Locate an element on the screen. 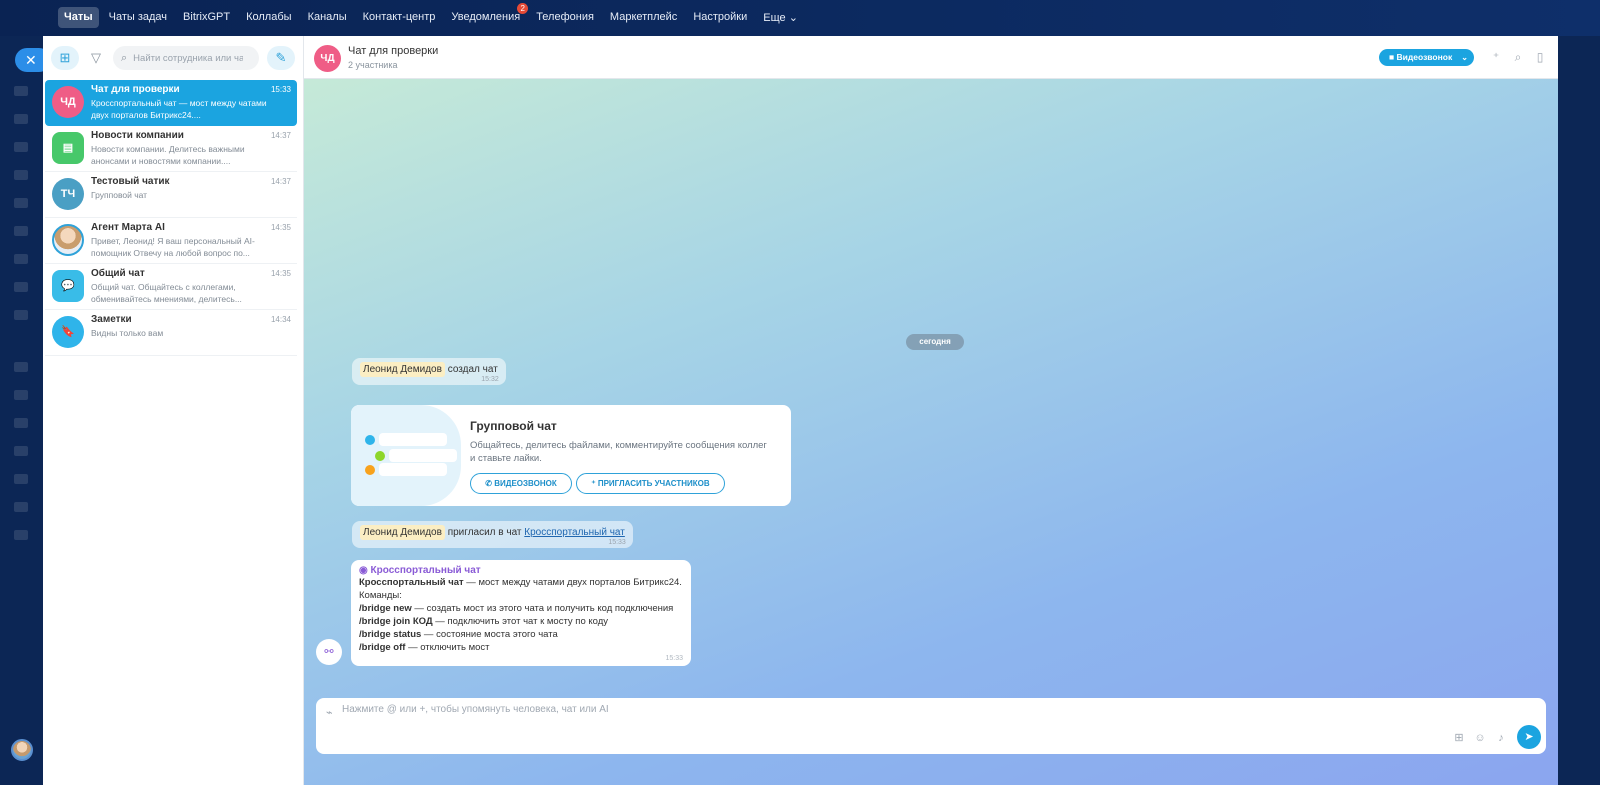  chat-time: 14:35 is located at coordinates (280, 227).